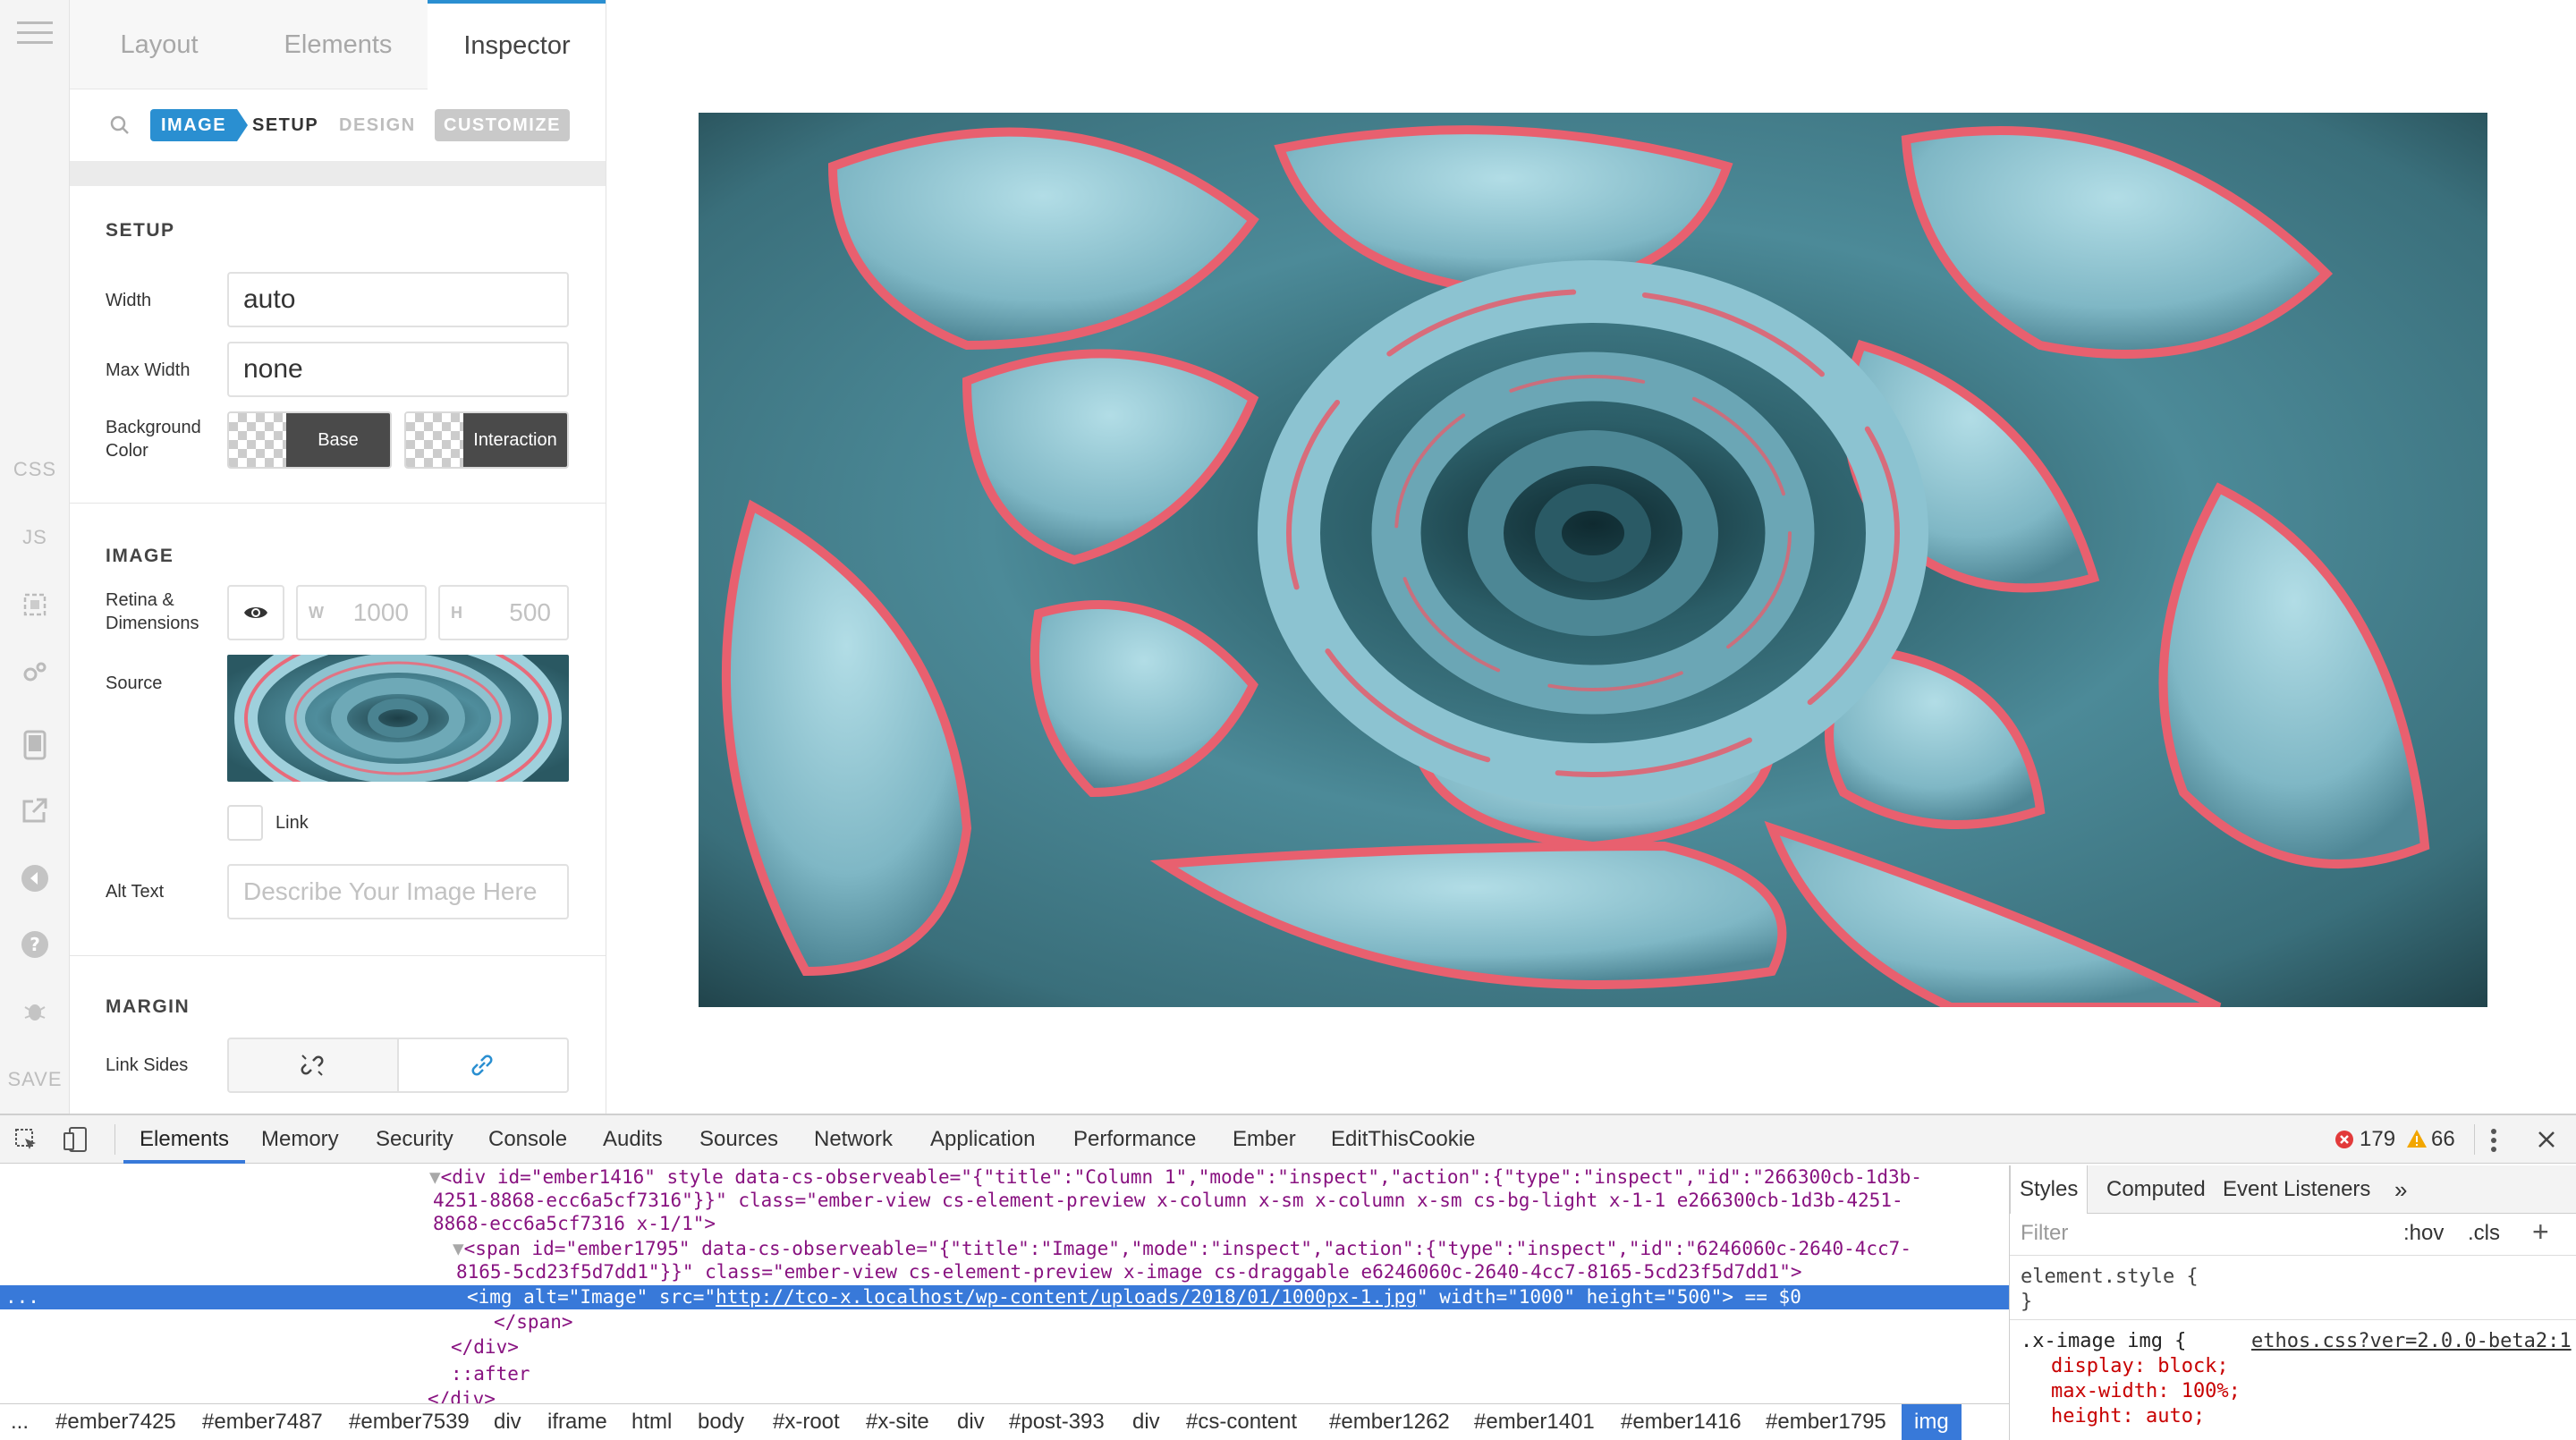 The height and width of the screenshot is (1440, 2576). I want to click on styles-filter-input: Filter, so click(2044, 1233).